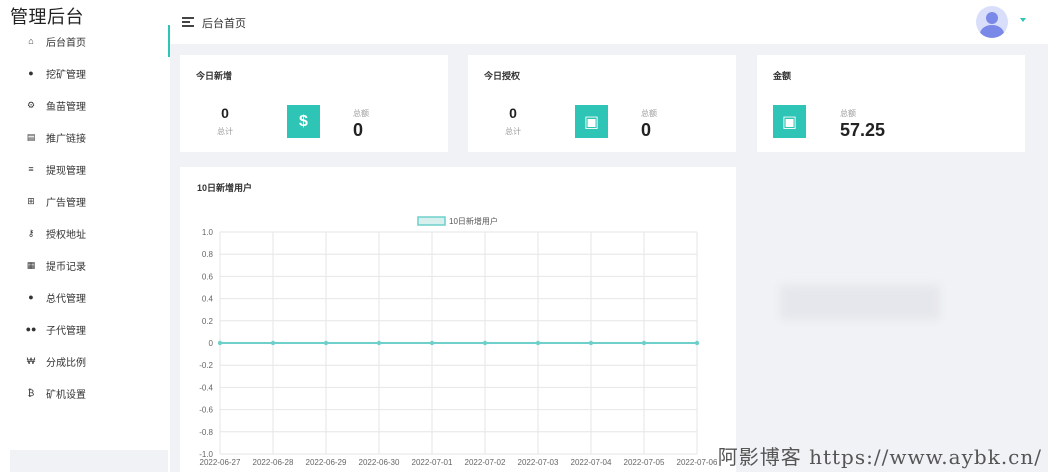 The width and height of the screenshot is (1048, 472). What do you see at coordinates (208, 276) in the screenshot?
I see `y-tick-label: 0.6` at bounding box center [208, 276].